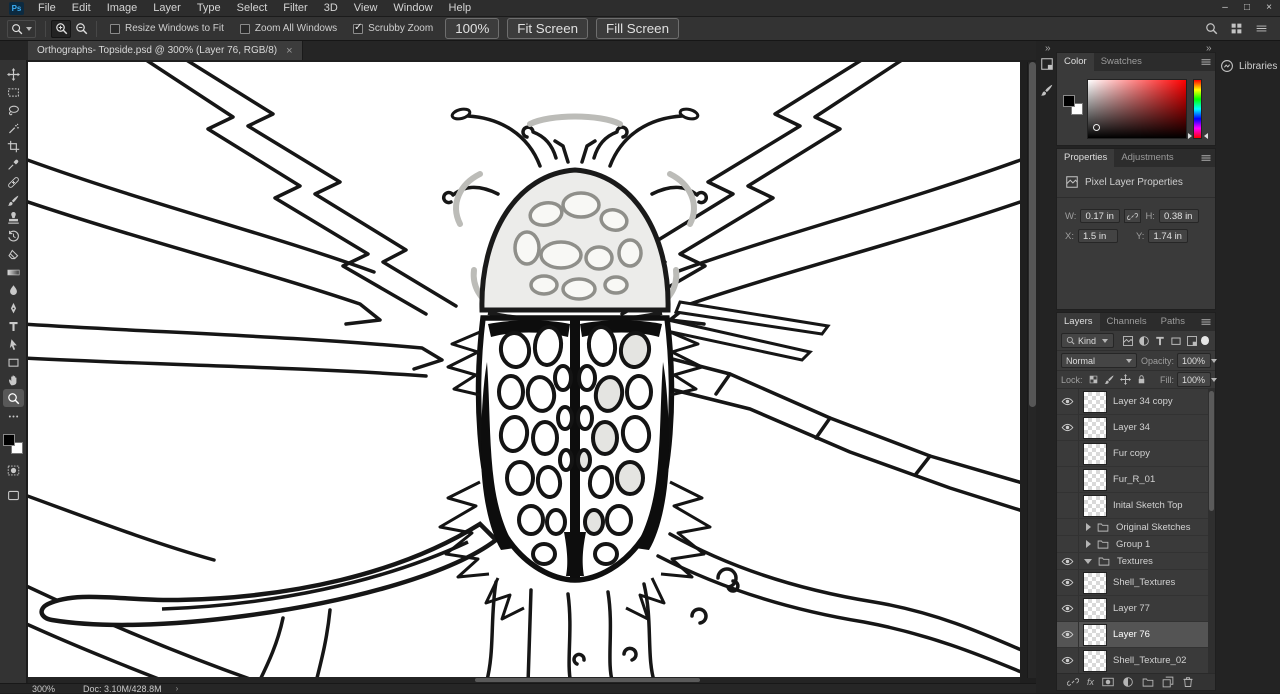 Image resolution: width=1280 pixels, height=694 pixels. Describe the element at coordinates (1134, 479) in the screenshot. I see `layer-name: Fur_R_01` at that location.